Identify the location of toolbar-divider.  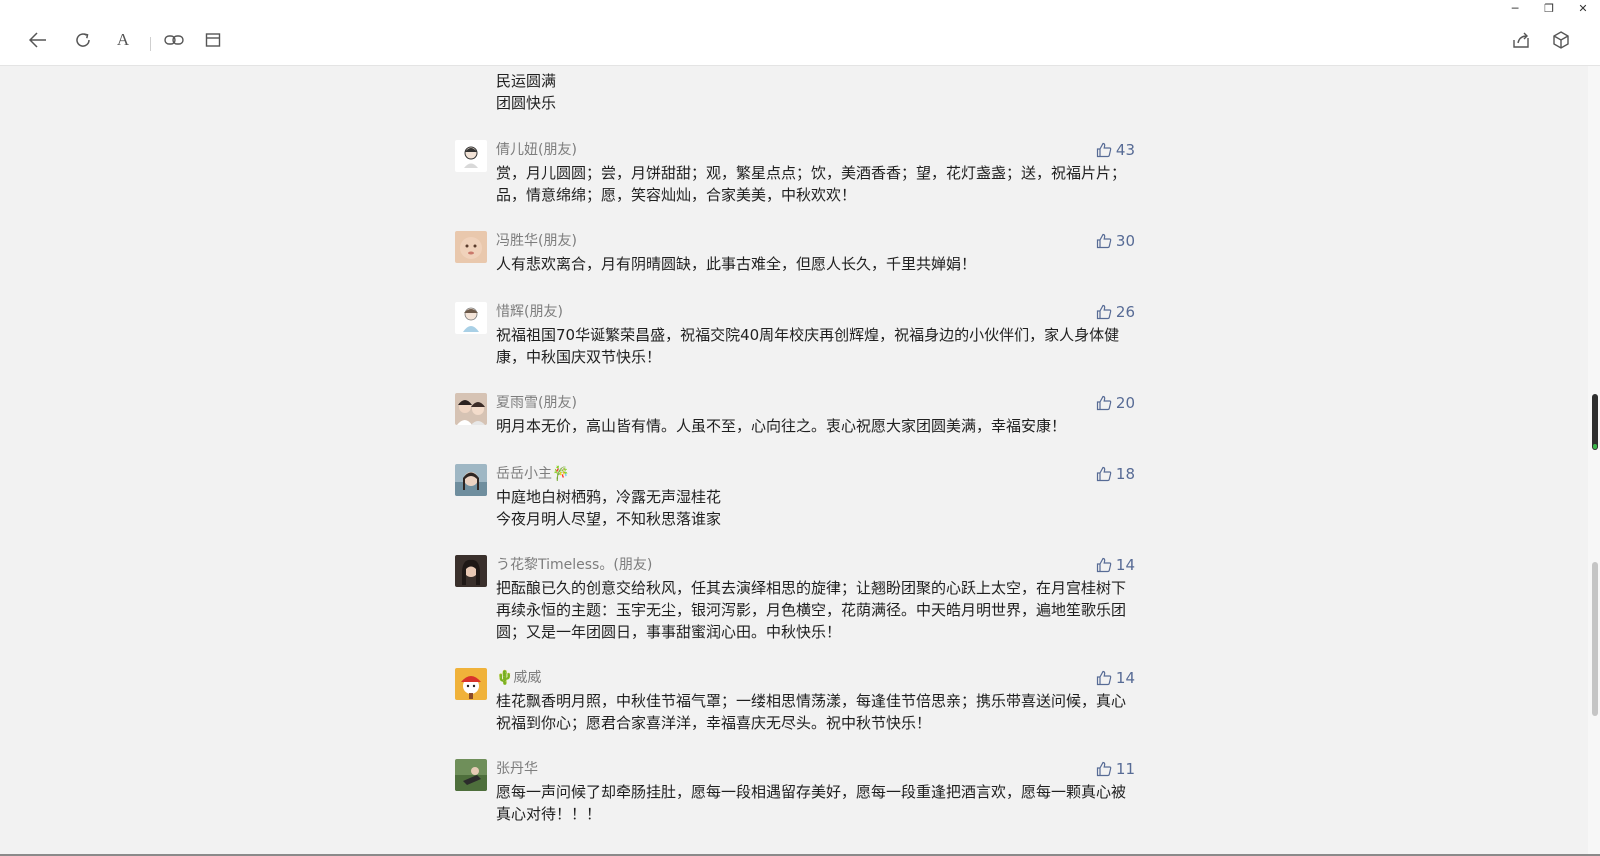
(150, 44).